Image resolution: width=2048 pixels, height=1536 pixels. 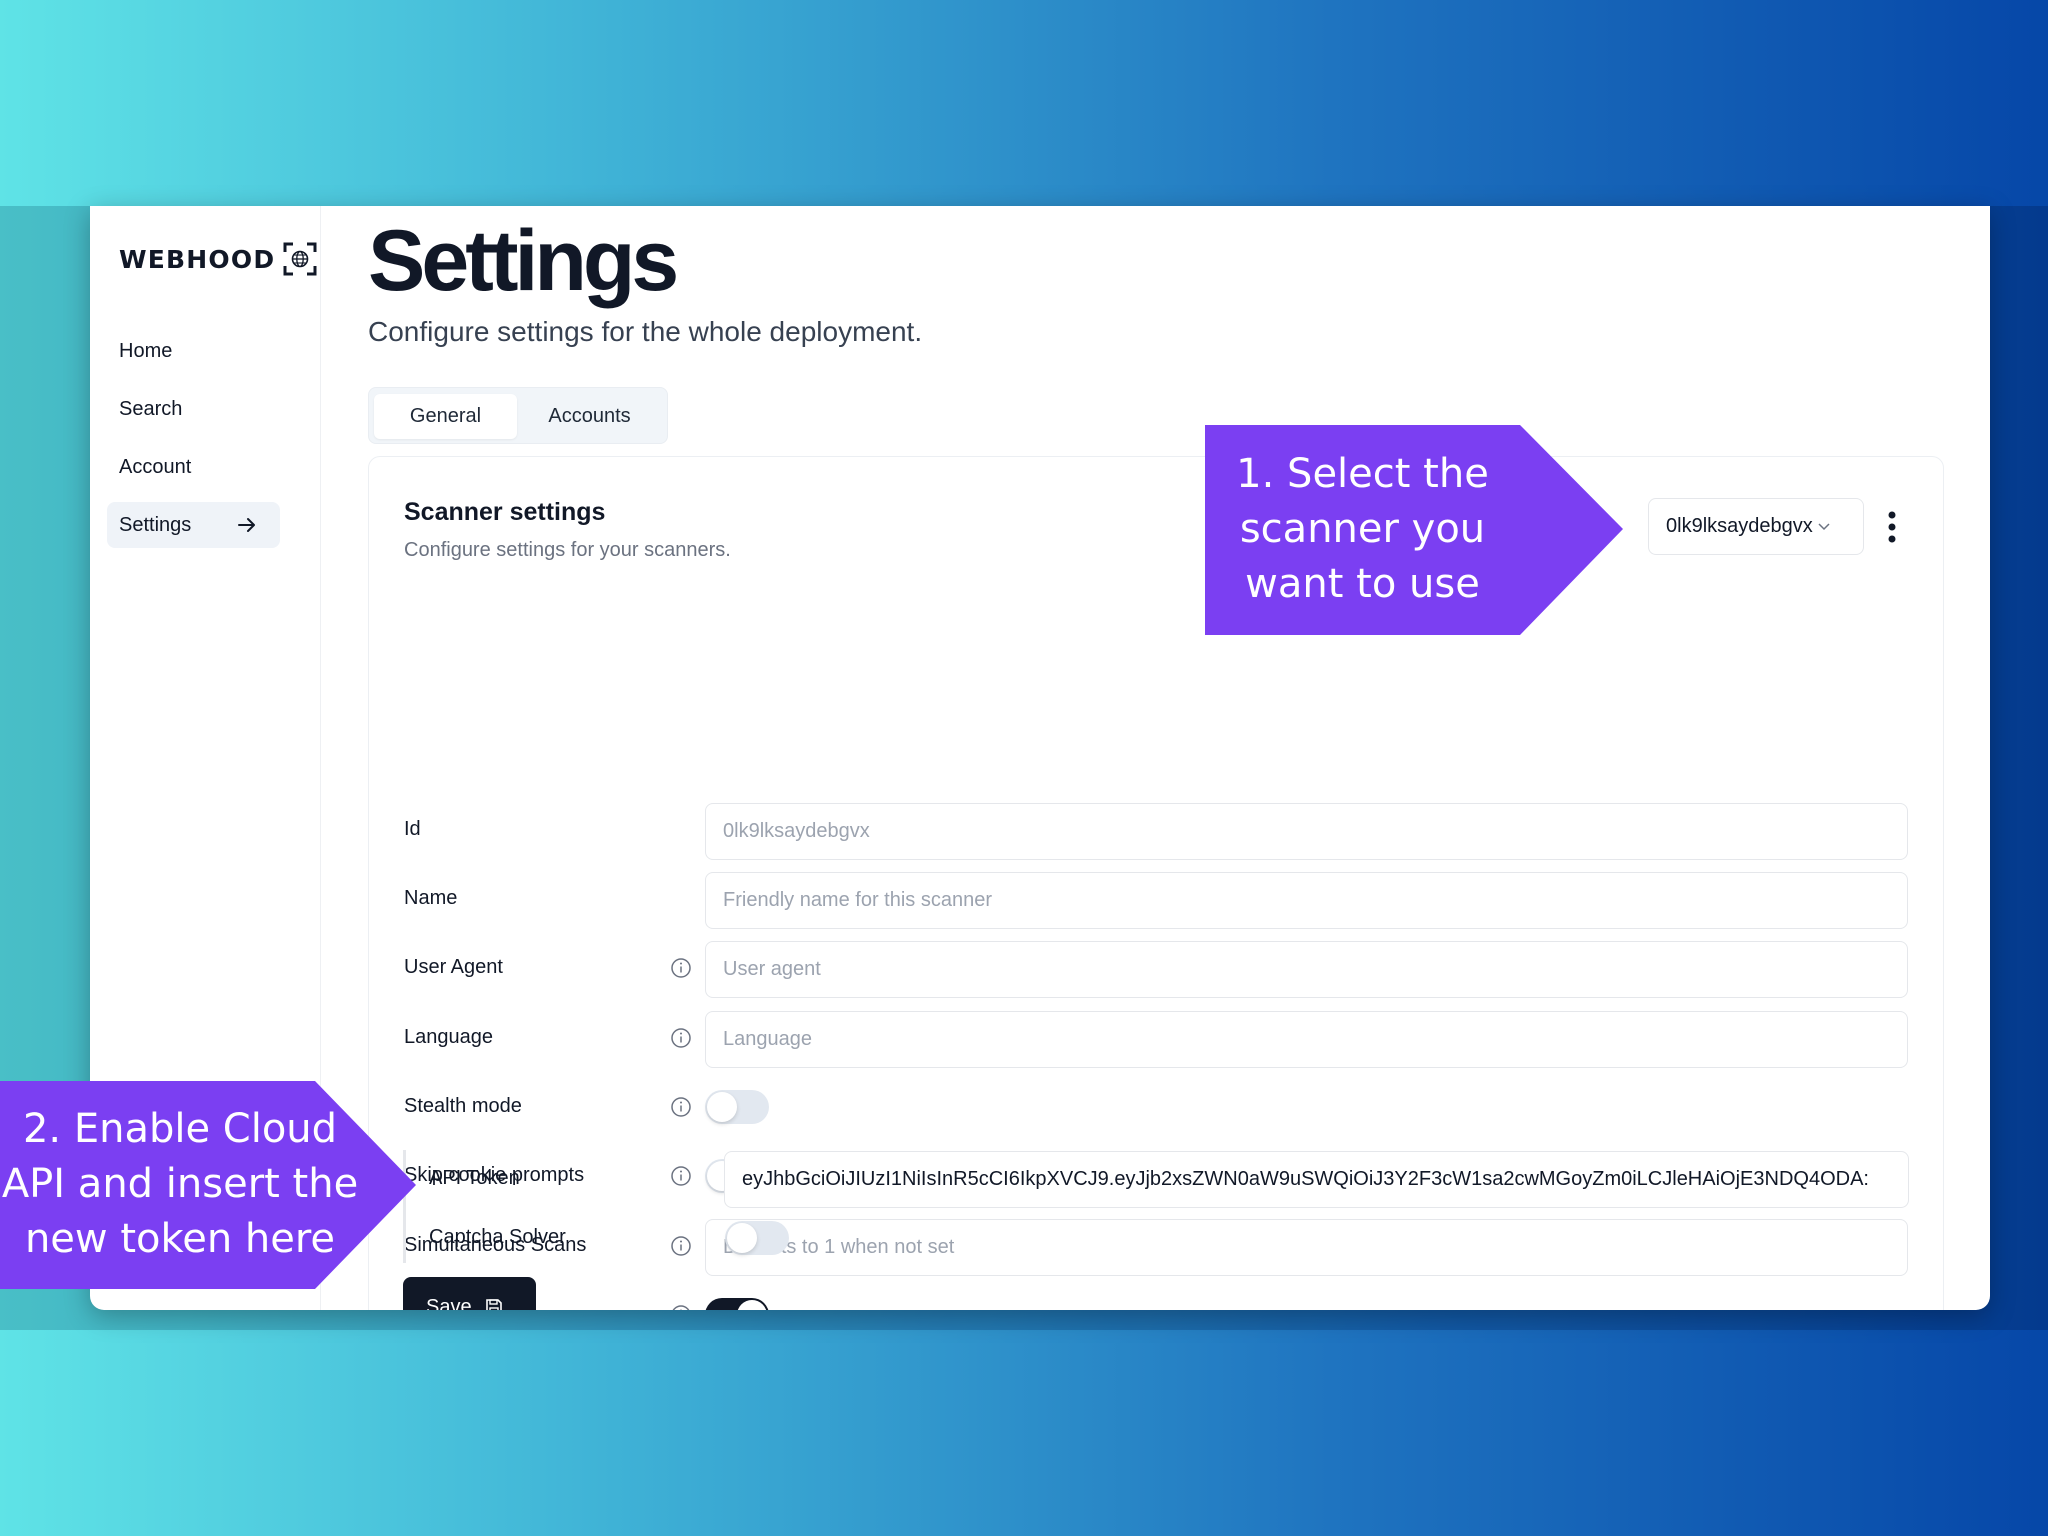 What do you see at coordinates (449, 1303) in the screenshot?
I see `save-button-label: Save` at bounding box center [449, 1303].